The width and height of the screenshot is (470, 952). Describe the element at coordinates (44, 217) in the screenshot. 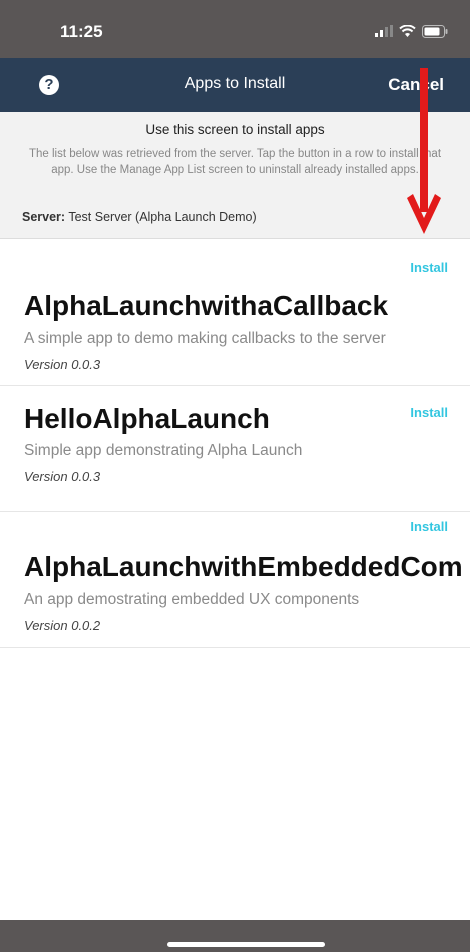

I see `server-label: Server:` at that location.